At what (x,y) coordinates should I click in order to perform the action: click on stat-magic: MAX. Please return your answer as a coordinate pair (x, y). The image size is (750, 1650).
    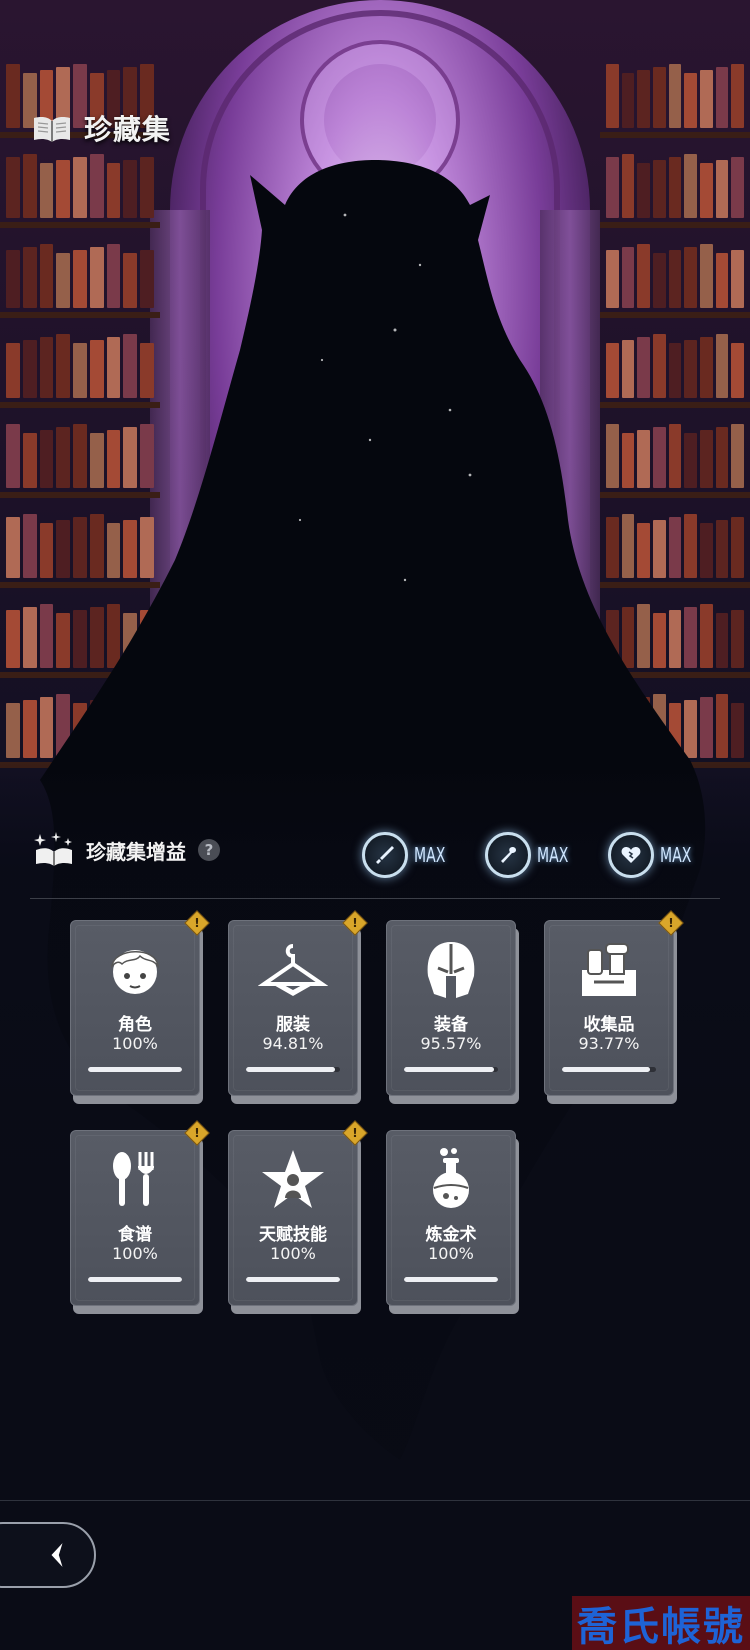
    Looking at the image, I should click on (531, 855).